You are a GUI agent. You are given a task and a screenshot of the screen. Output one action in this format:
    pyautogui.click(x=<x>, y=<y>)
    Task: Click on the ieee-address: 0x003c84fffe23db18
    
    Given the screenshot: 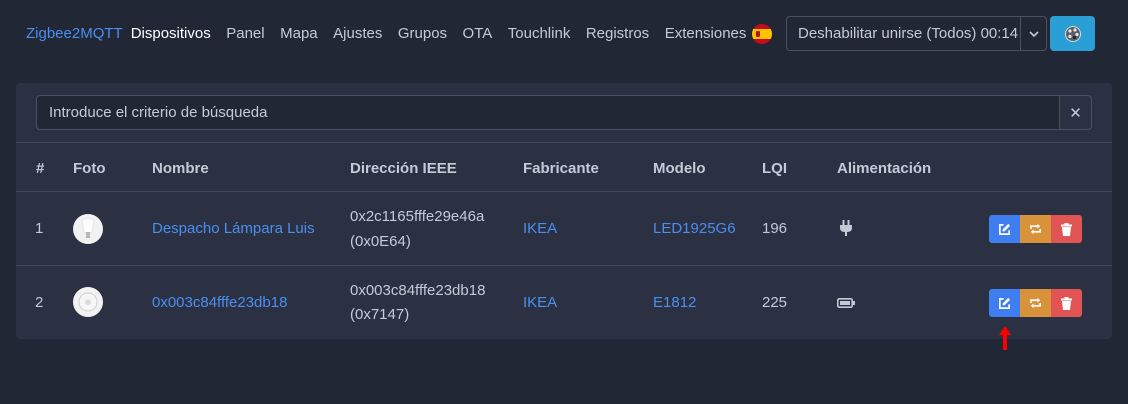 What is the action you would take?
    pyautogui.click(x=418, y=290)
    